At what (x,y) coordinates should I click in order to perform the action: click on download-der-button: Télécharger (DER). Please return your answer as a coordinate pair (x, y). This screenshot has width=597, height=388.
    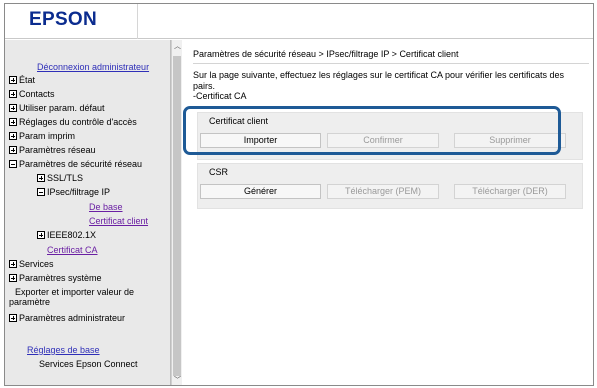
    Looking at the image, I should click on (510, 191).